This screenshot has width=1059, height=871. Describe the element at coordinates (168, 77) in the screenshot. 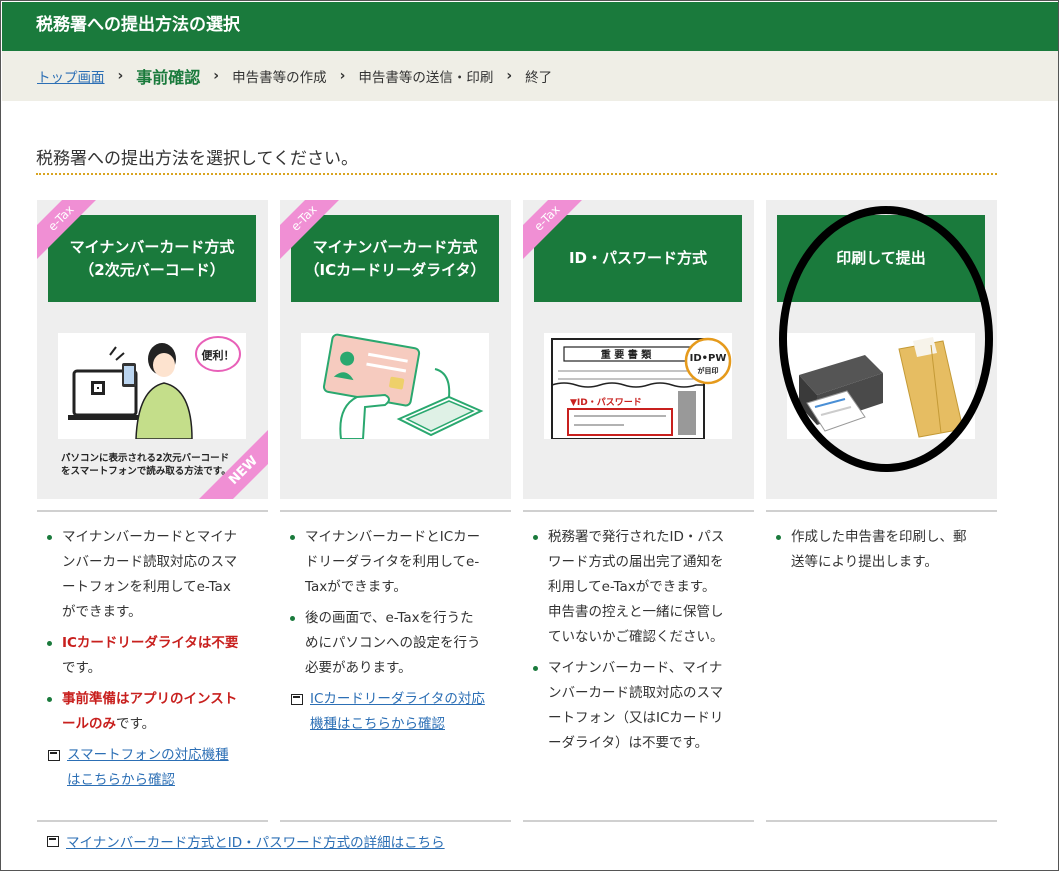

I see `breadcrumb-current: 事前確認` at that location.